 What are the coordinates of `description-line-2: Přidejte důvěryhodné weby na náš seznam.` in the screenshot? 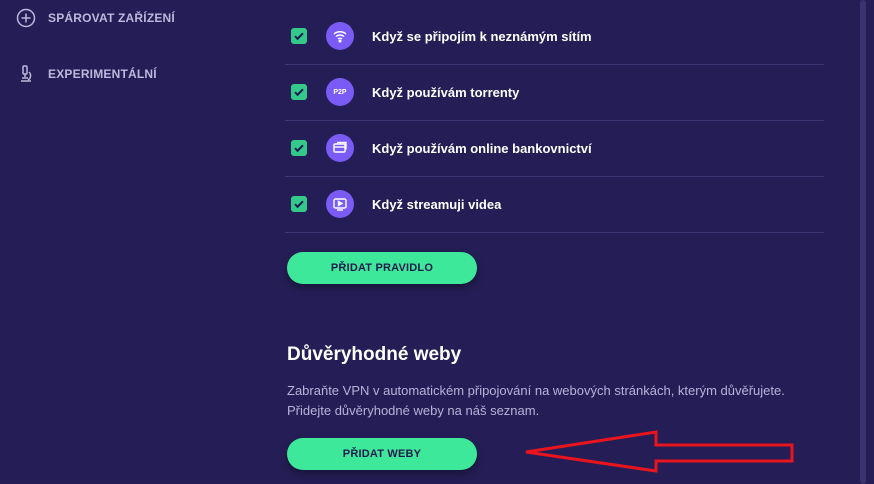 It's located at (413, 410).